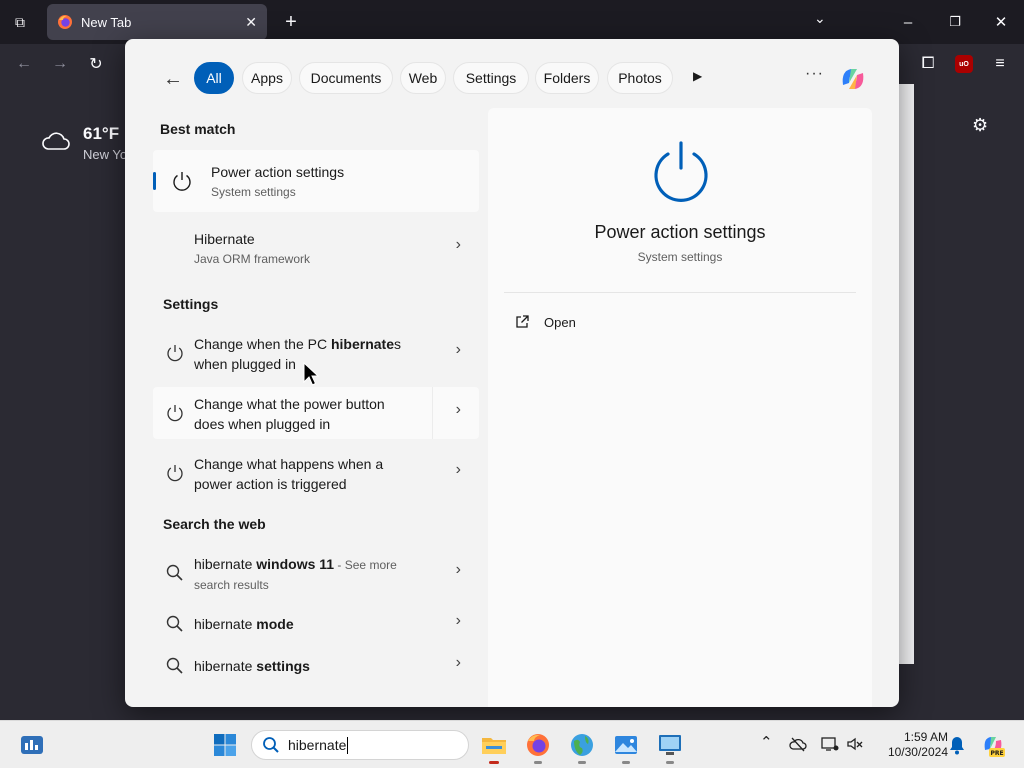 Image resolution: width=1024 pixels, height=768 pixels. What do you see at coordinates (20, 22) in the screenshot?
I see `tab-list-button: ⧉` at bounding box center [20, 22].